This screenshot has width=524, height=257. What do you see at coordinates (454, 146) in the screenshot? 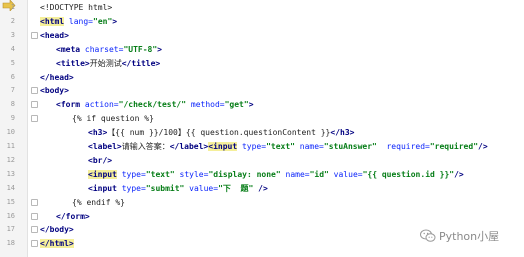
I see `code-token: "required"` at bounding box center [454, 146].